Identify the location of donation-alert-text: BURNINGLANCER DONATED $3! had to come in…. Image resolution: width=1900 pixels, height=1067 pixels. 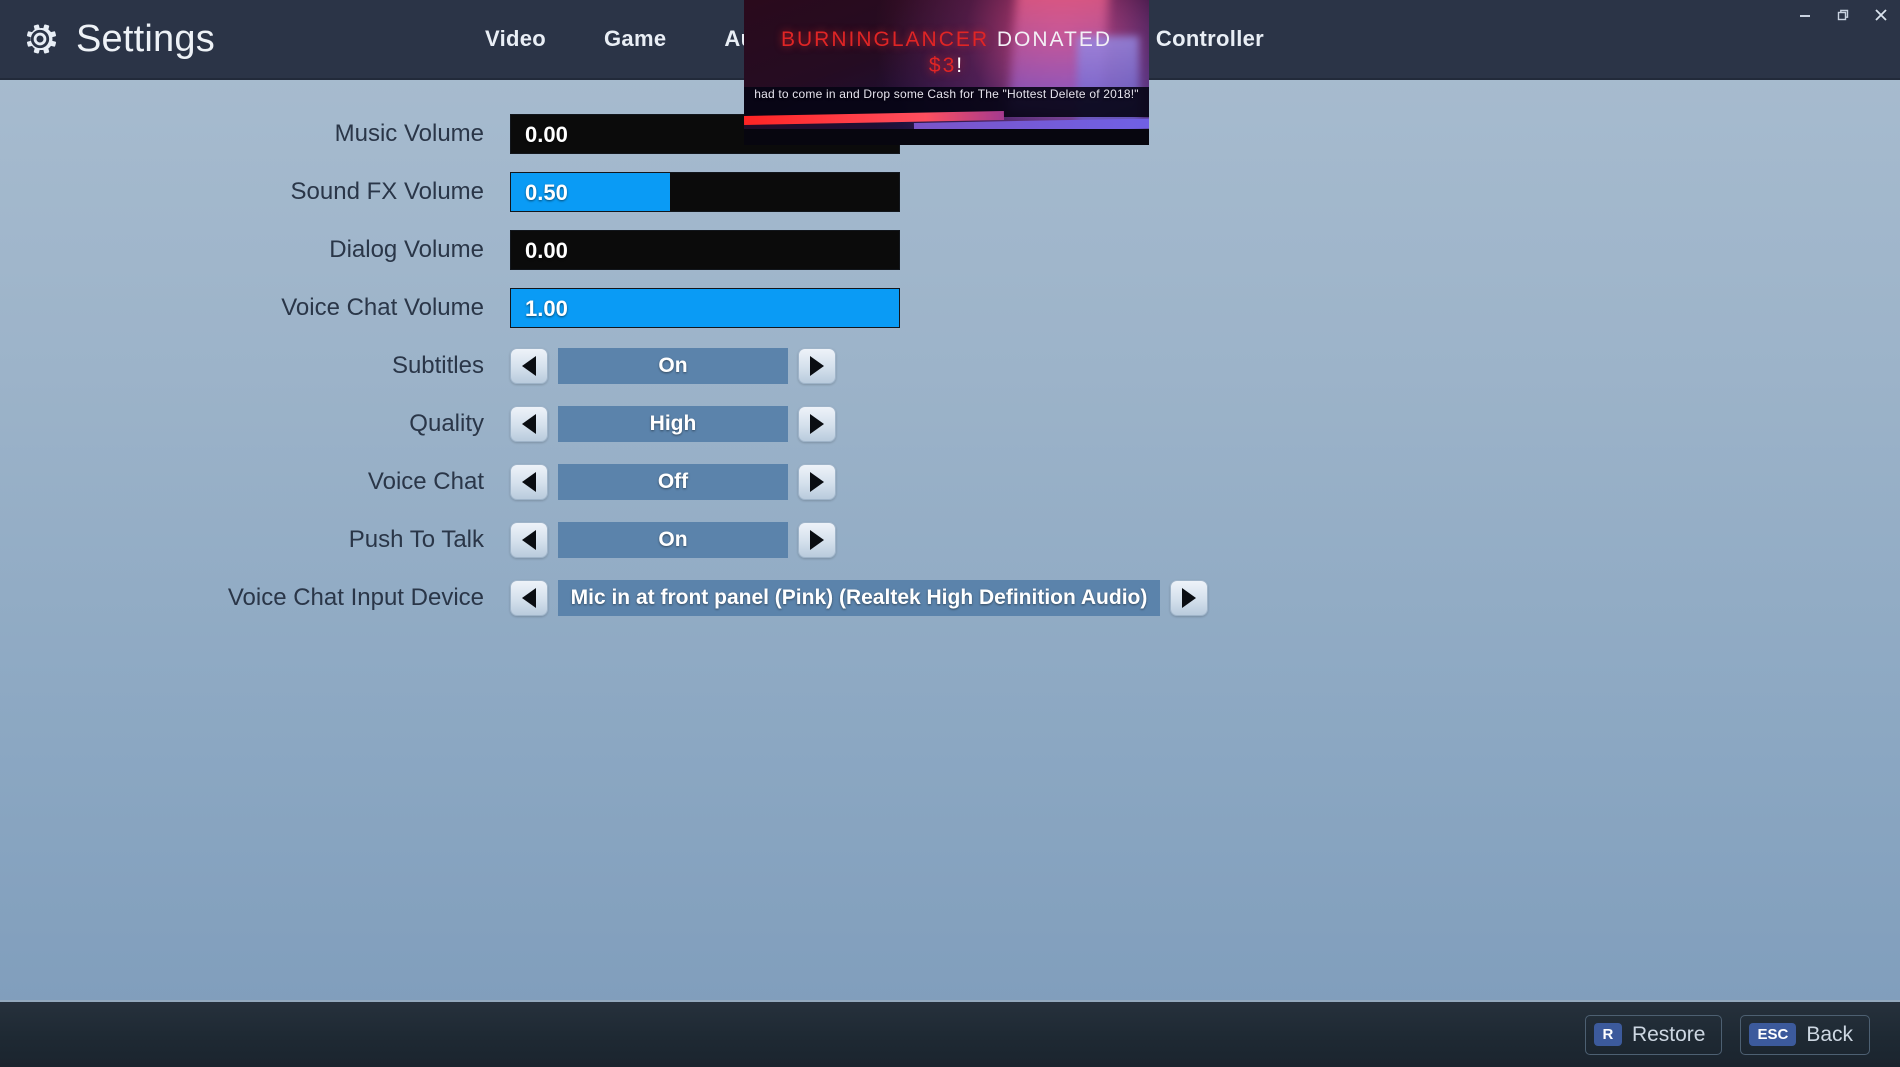
(946, 64).